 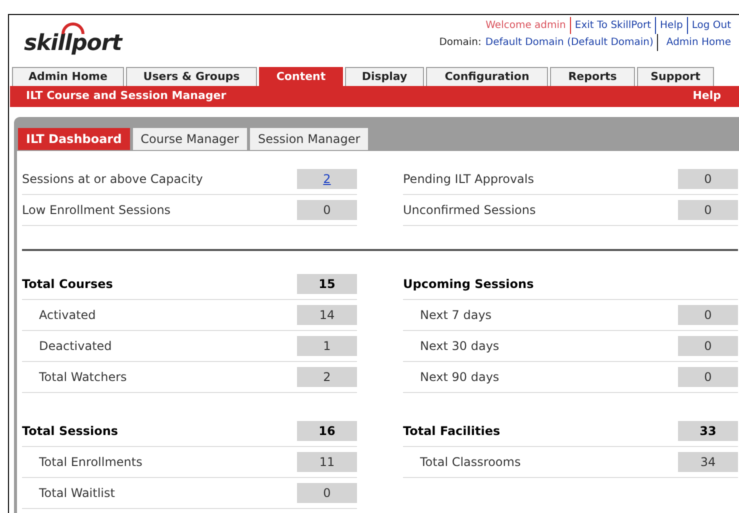 What do you see at coordinates (470, 462) in the screenshot?
I see `row-label: Total Classrooms` at bounding box center [470, 462].